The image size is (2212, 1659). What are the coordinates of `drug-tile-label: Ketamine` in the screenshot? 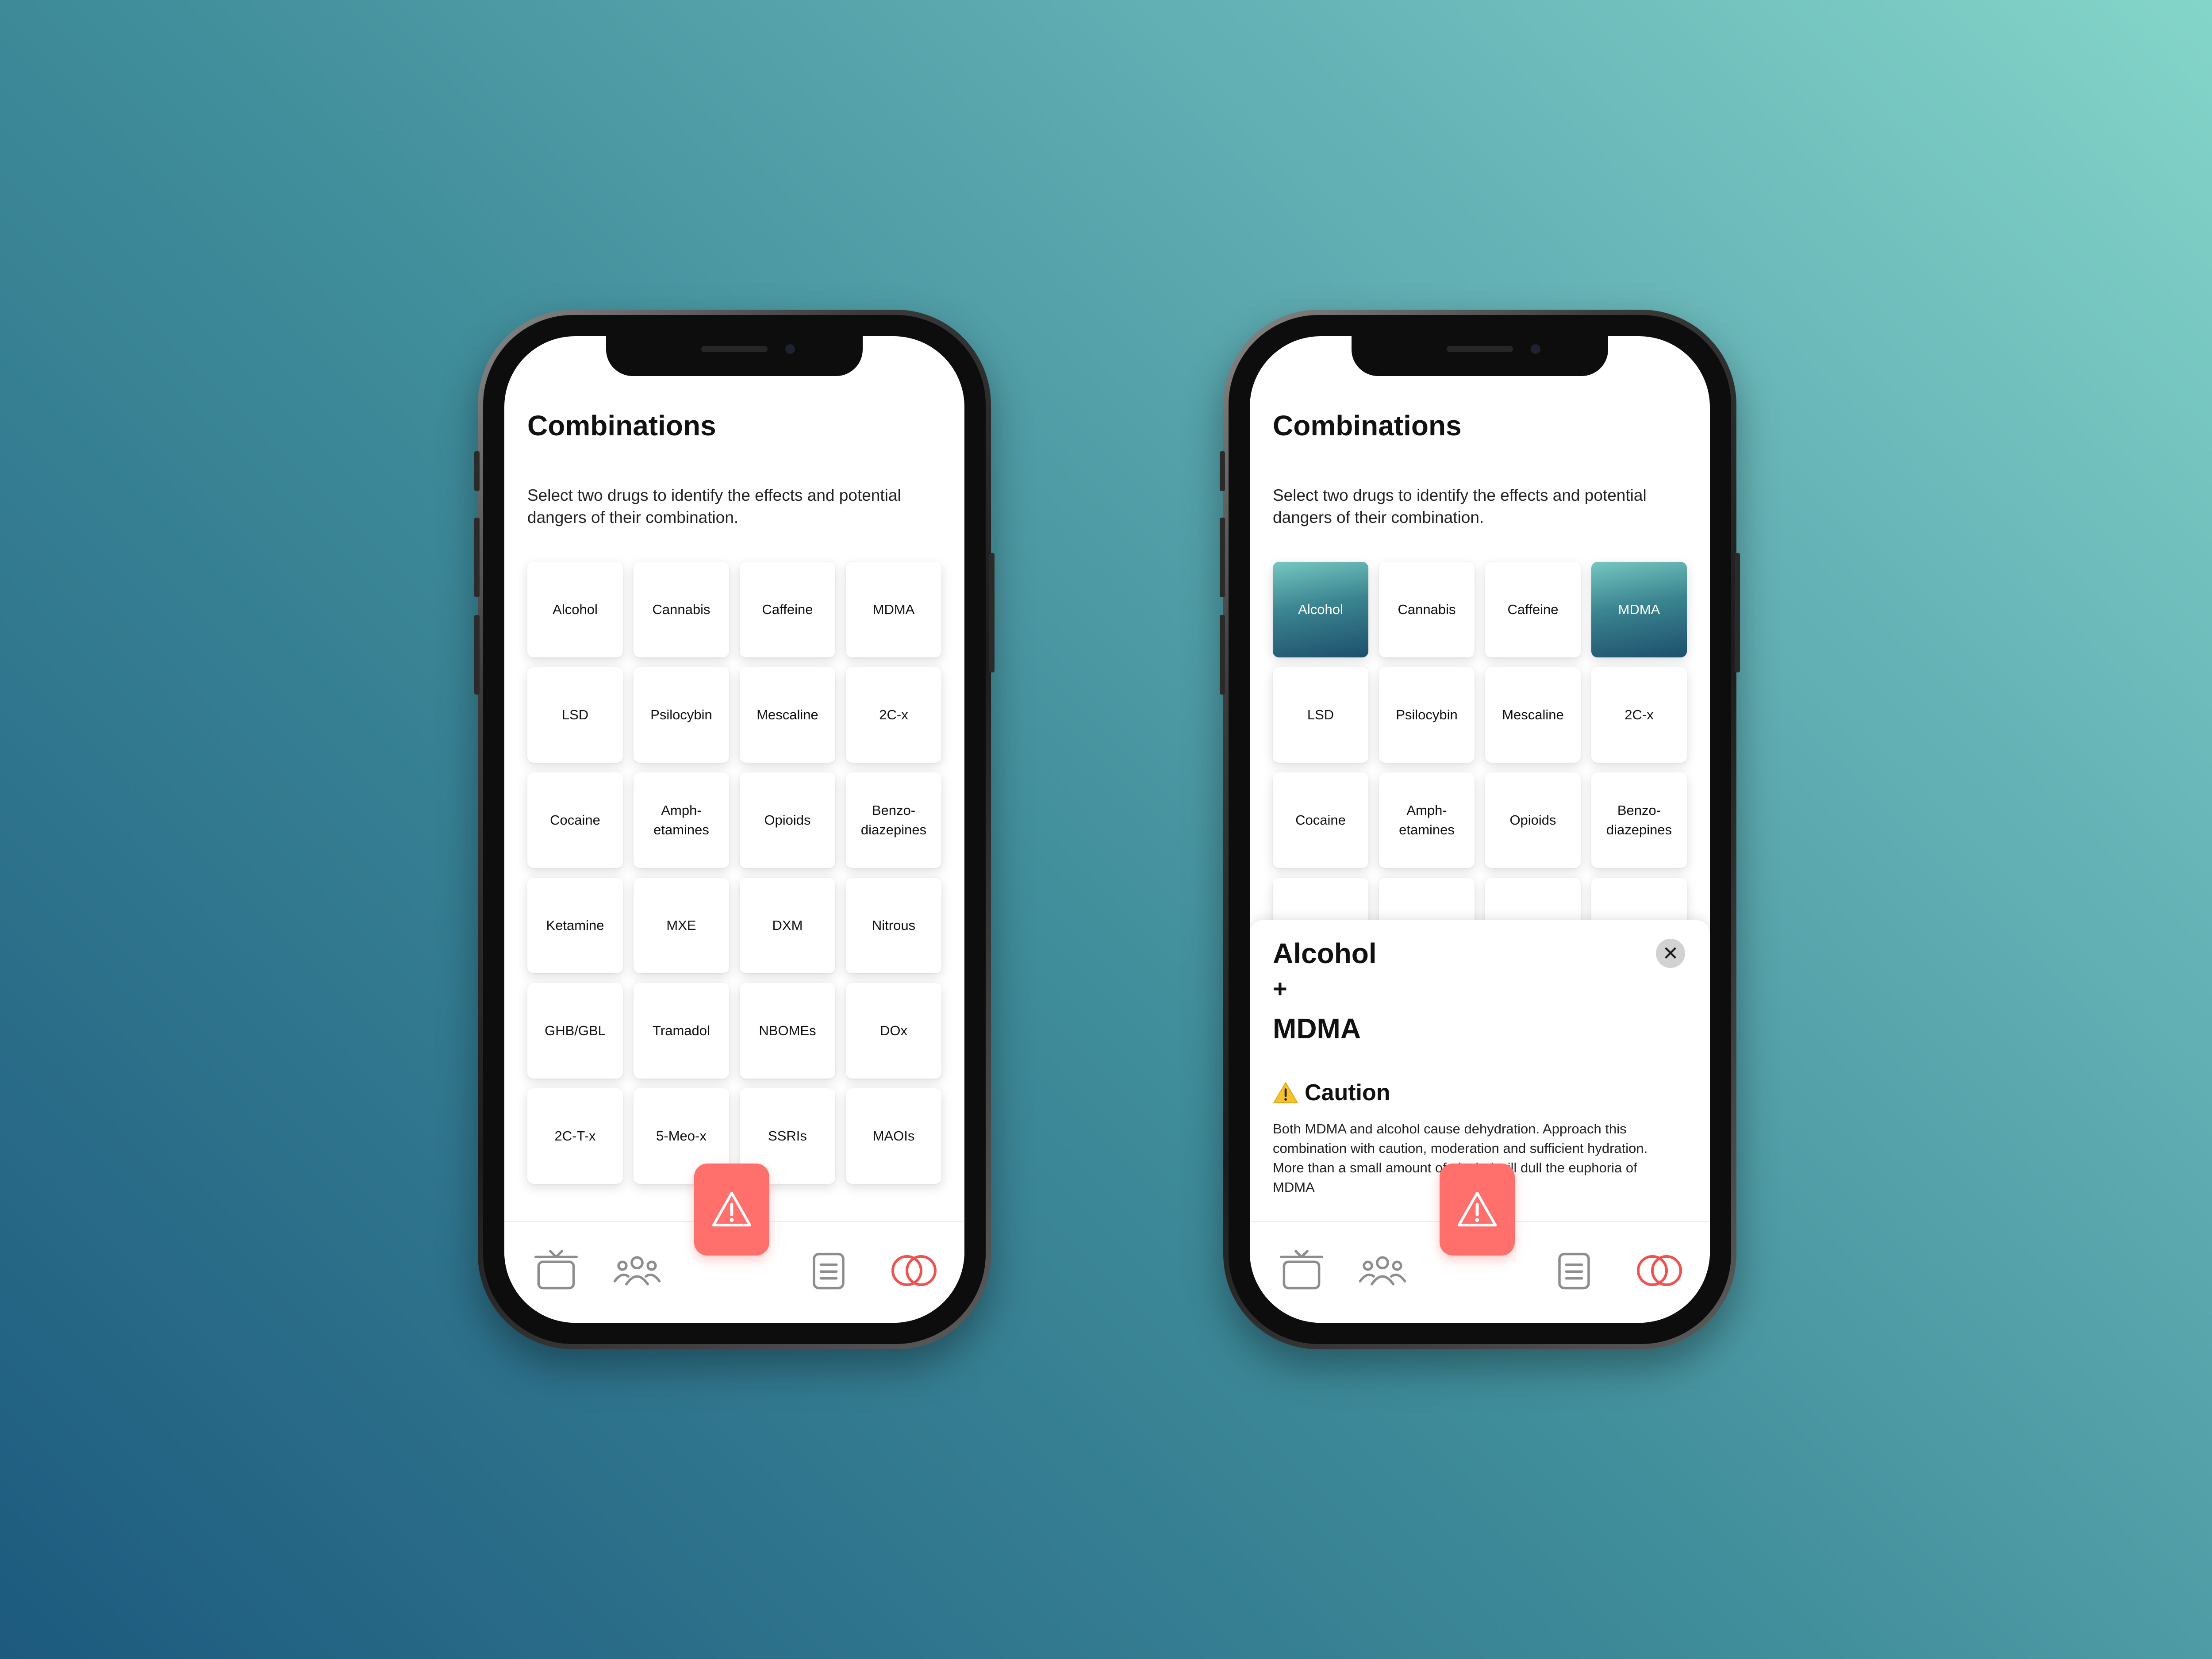 It's located at (575, 925).